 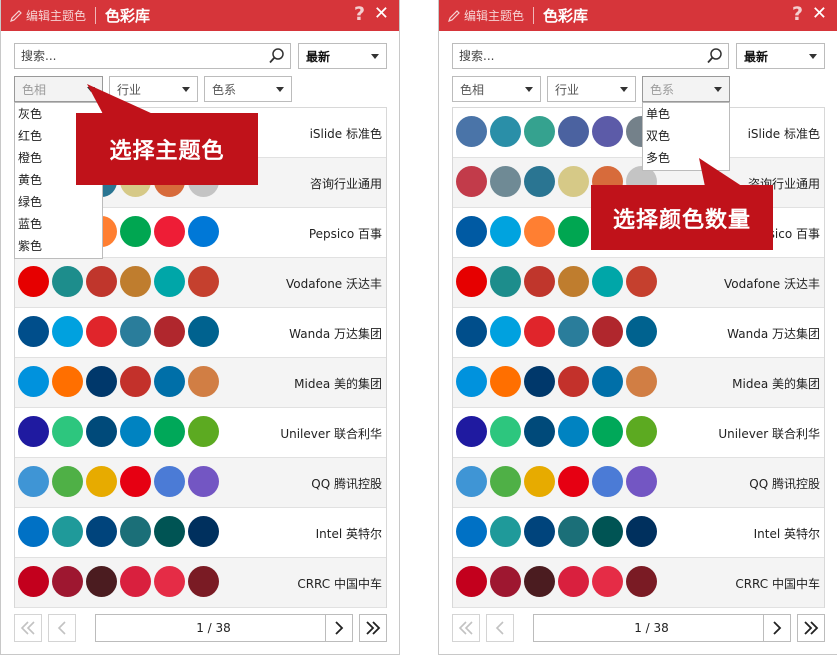 What do you see at coordinates (481, 15) in the screenshot?
I see `edit-theme-button: 编辑主题色` at bounding box center [481, 15].